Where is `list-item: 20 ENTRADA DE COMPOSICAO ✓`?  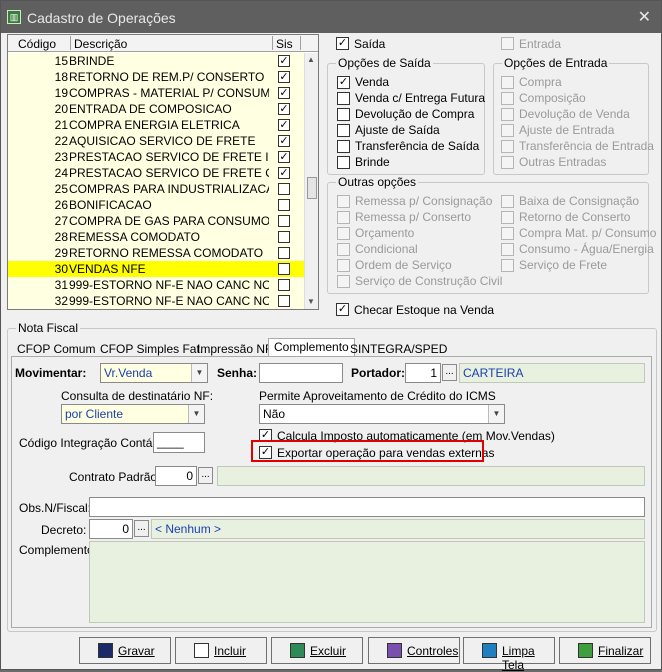
list-item: 20 ENTRADA DE COMPOSICAO ✓ is located at coordinates (156, 109).